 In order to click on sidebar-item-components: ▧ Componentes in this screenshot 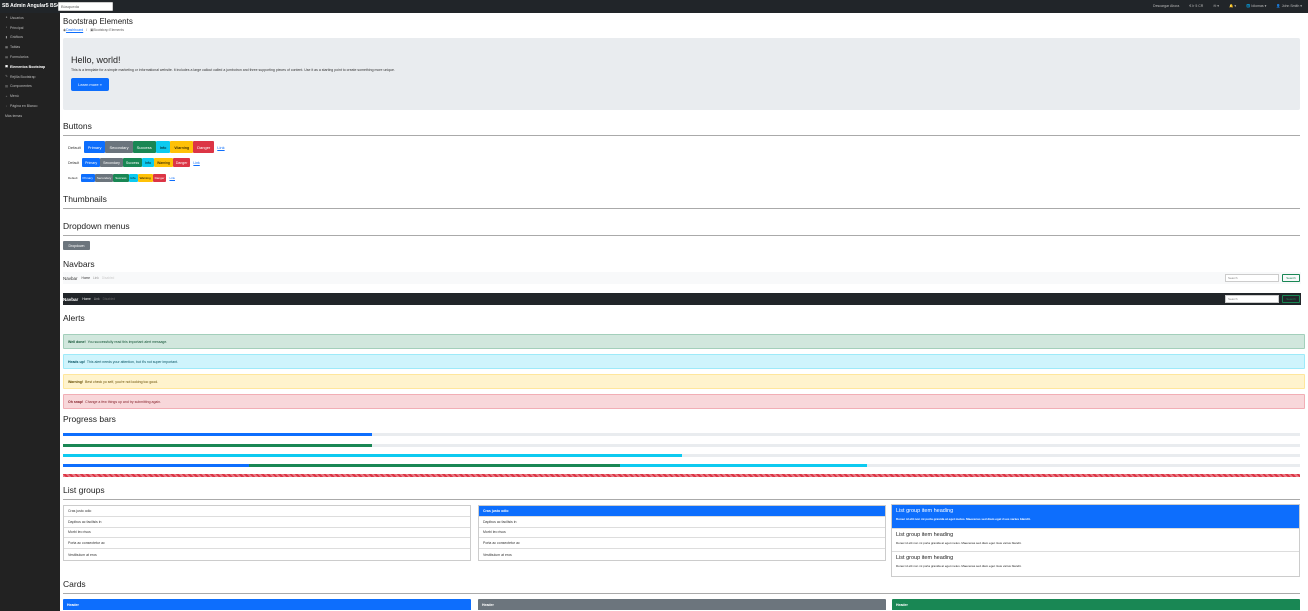, I will do `click(30, 87)`.